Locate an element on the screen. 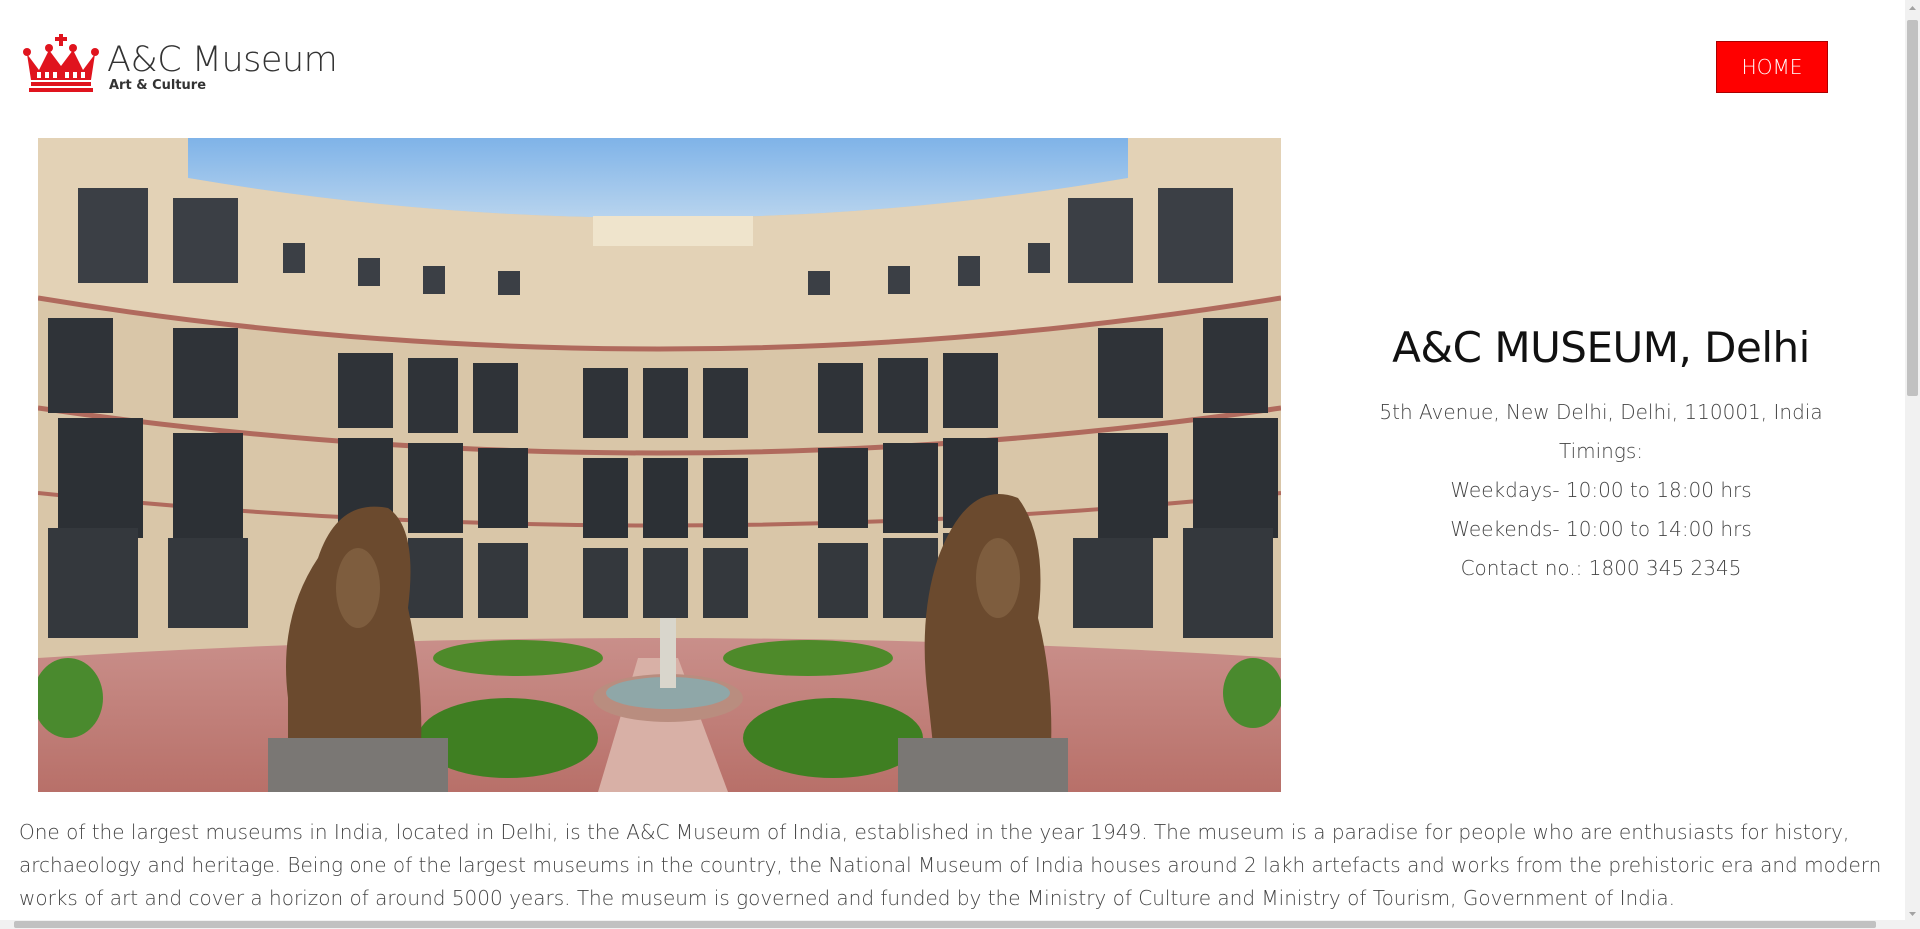 Image resolution: width=1920 pixels, height=929 pixels. logo-subtitle: Art & Culture is located at coordinates (158, 85).